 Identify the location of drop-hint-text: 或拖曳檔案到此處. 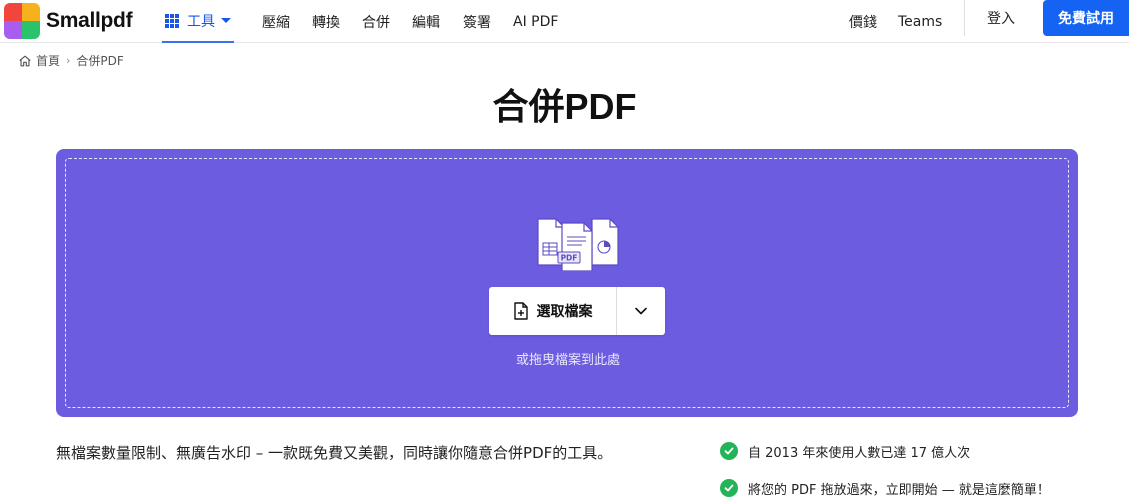
(567, 360).